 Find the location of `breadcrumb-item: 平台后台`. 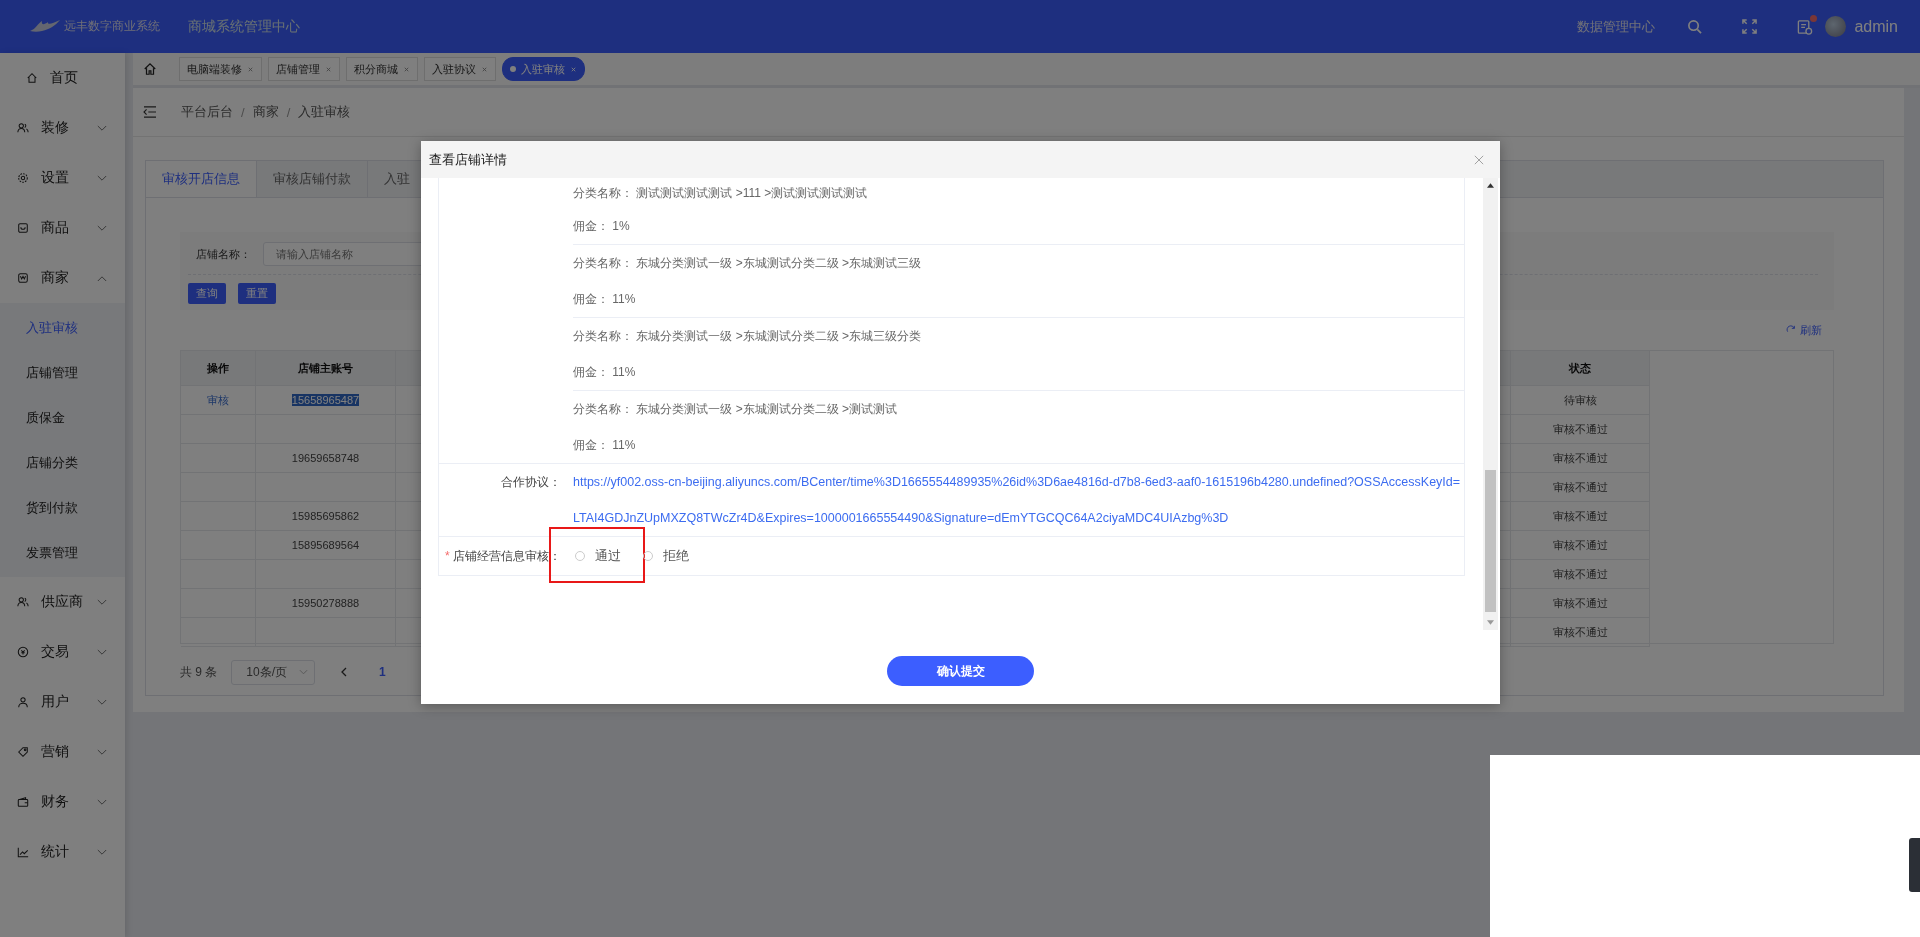

breadcrumb-item: 平台后台 is located at coordinates (207, 112).